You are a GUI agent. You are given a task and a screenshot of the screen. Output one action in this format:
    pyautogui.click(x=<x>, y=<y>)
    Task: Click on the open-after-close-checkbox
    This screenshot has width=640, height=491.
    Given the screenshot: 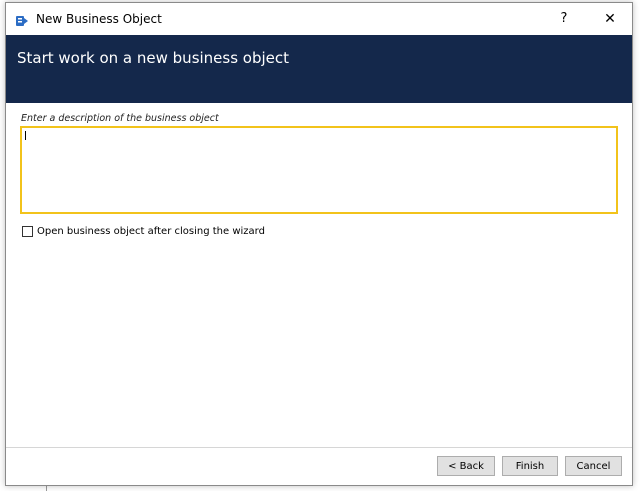 What is the action you would take?
    pyautogui.click(x=27, y=231)
    